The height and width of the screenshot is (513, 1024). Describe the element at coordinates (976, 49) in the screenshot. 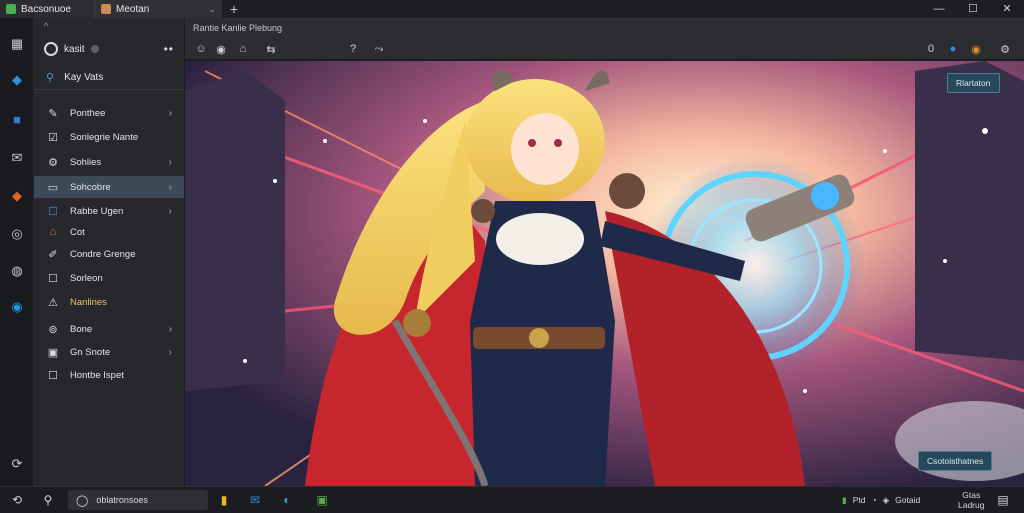

I see `extension-icon: ◉` at that location.